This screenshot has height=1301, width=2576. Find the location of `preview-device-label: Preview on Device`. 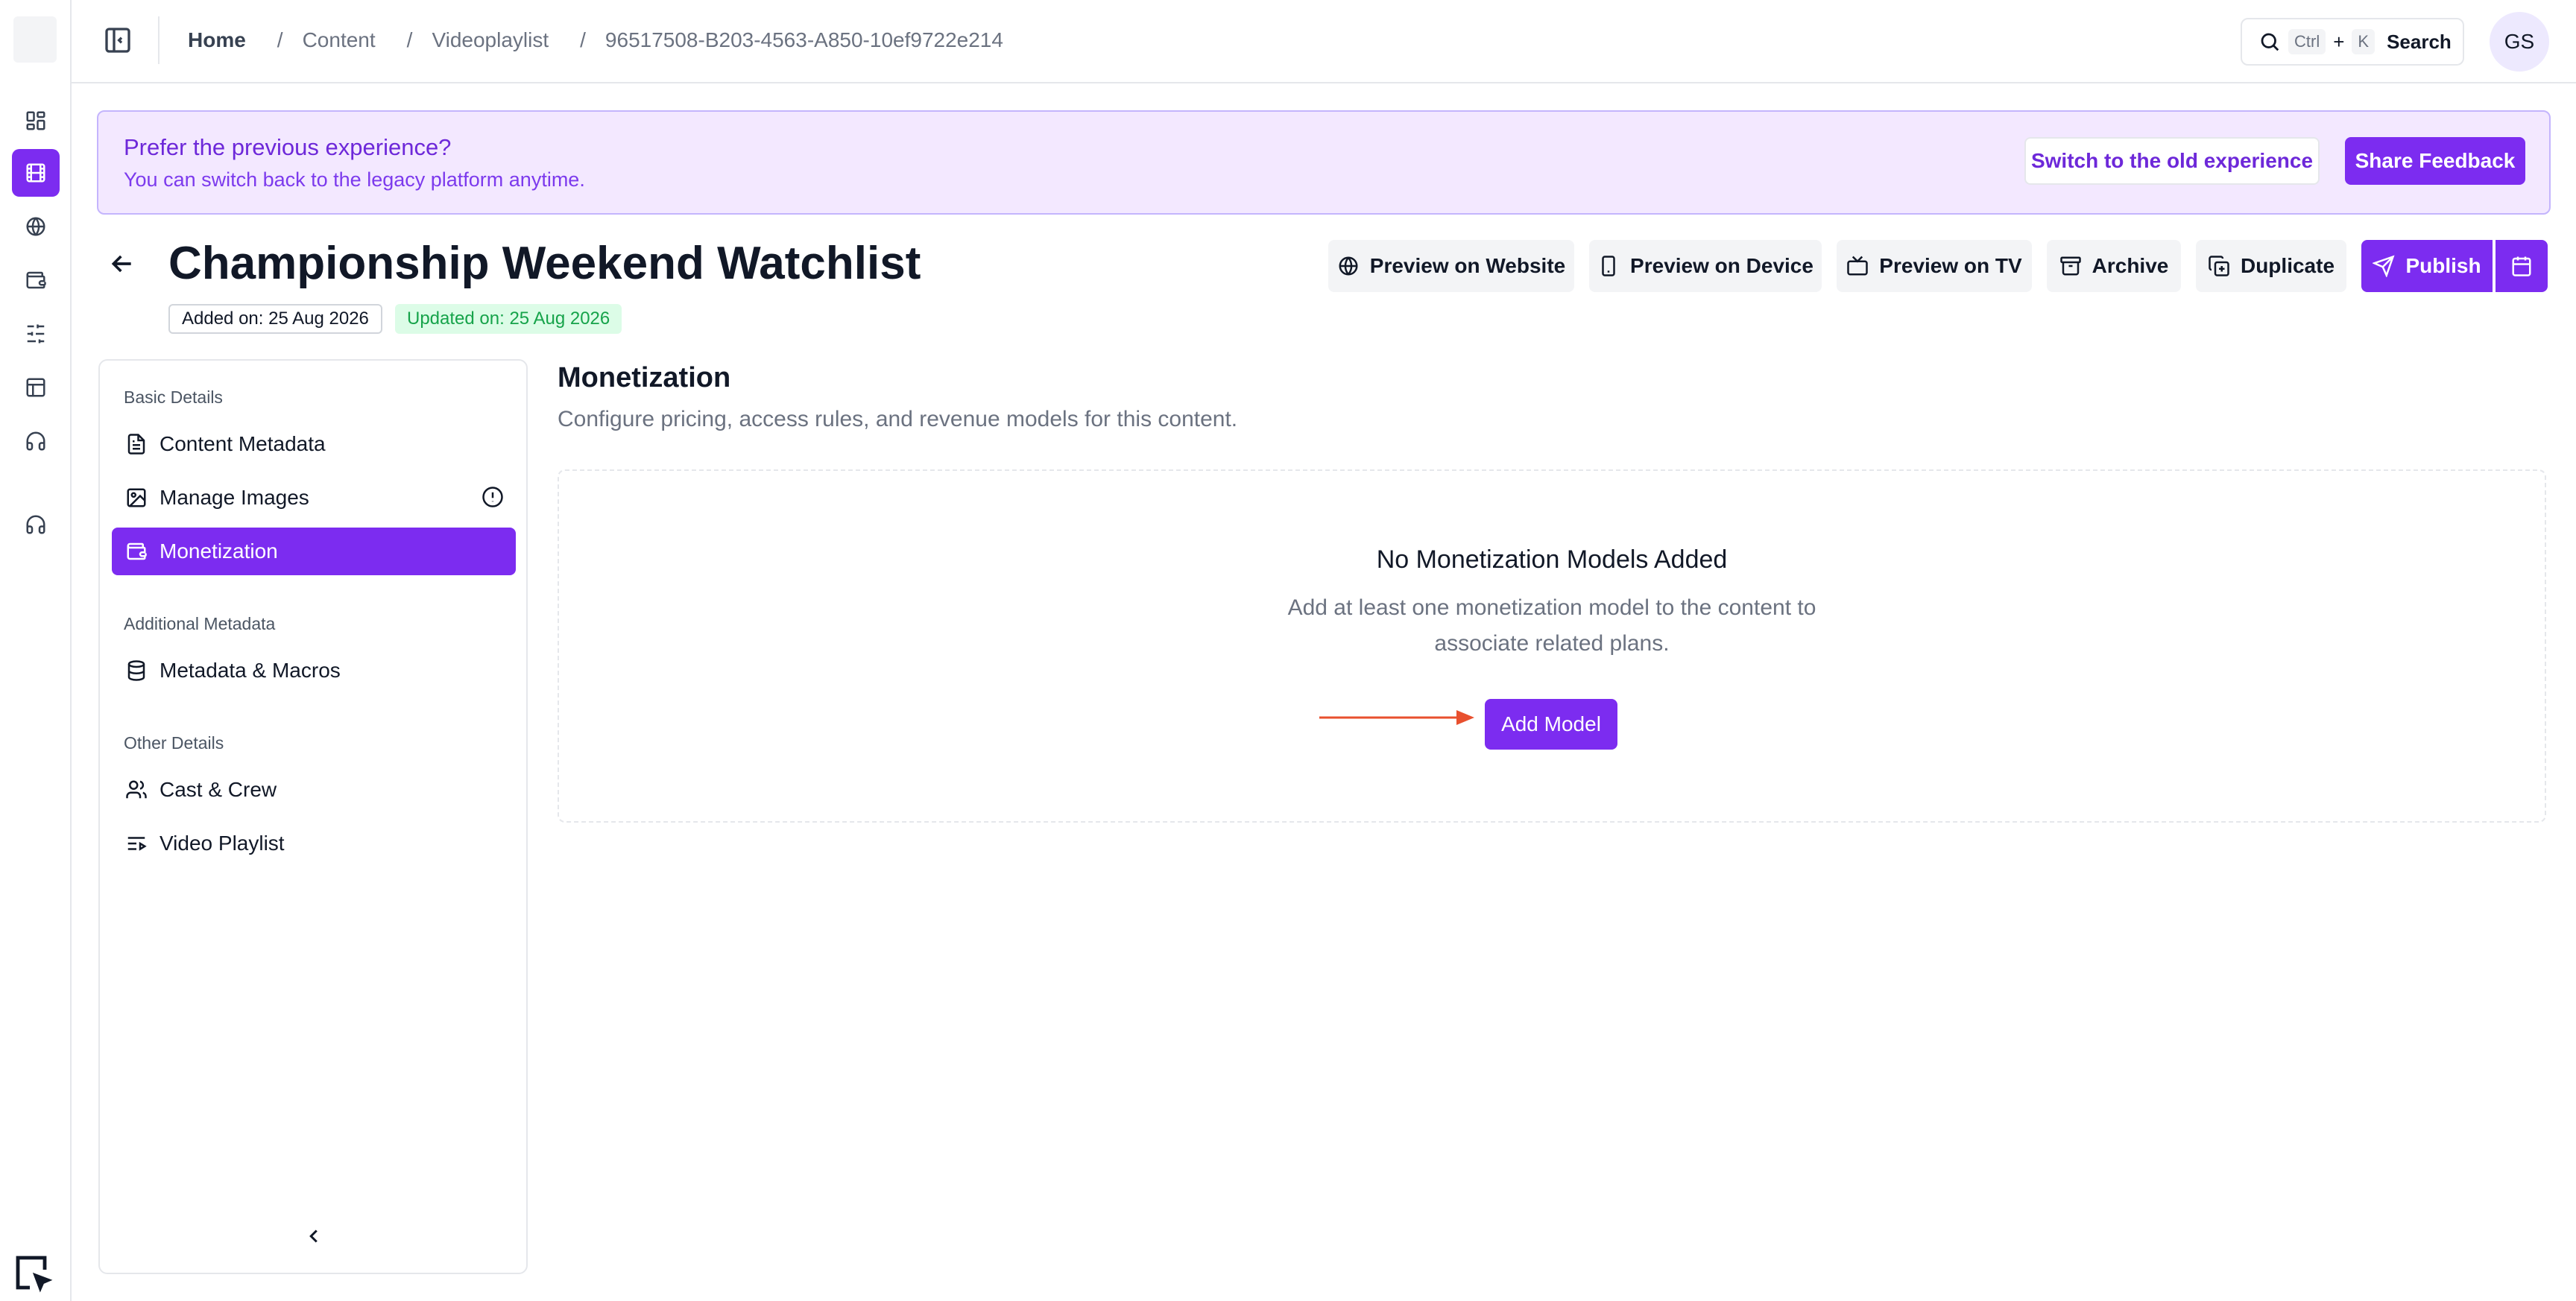

preview-device-label: Preview on Device is located at coordinates (1721, 265).